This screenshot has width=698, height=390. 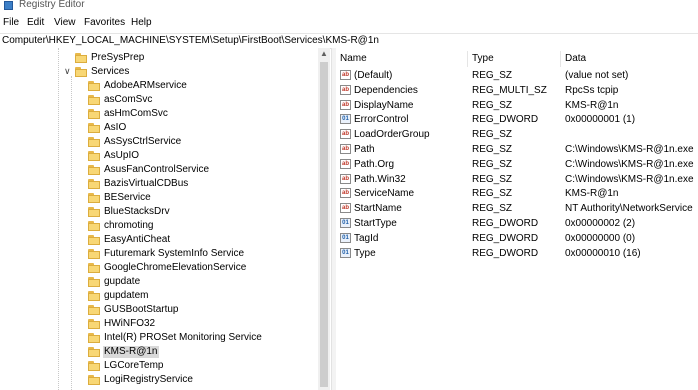 What do you see at coordinates (183, 337) in the screenshot?
I see `tree-item-label: Intel(R) PROSet Monitoring Service` at bounding box center [183, 337].